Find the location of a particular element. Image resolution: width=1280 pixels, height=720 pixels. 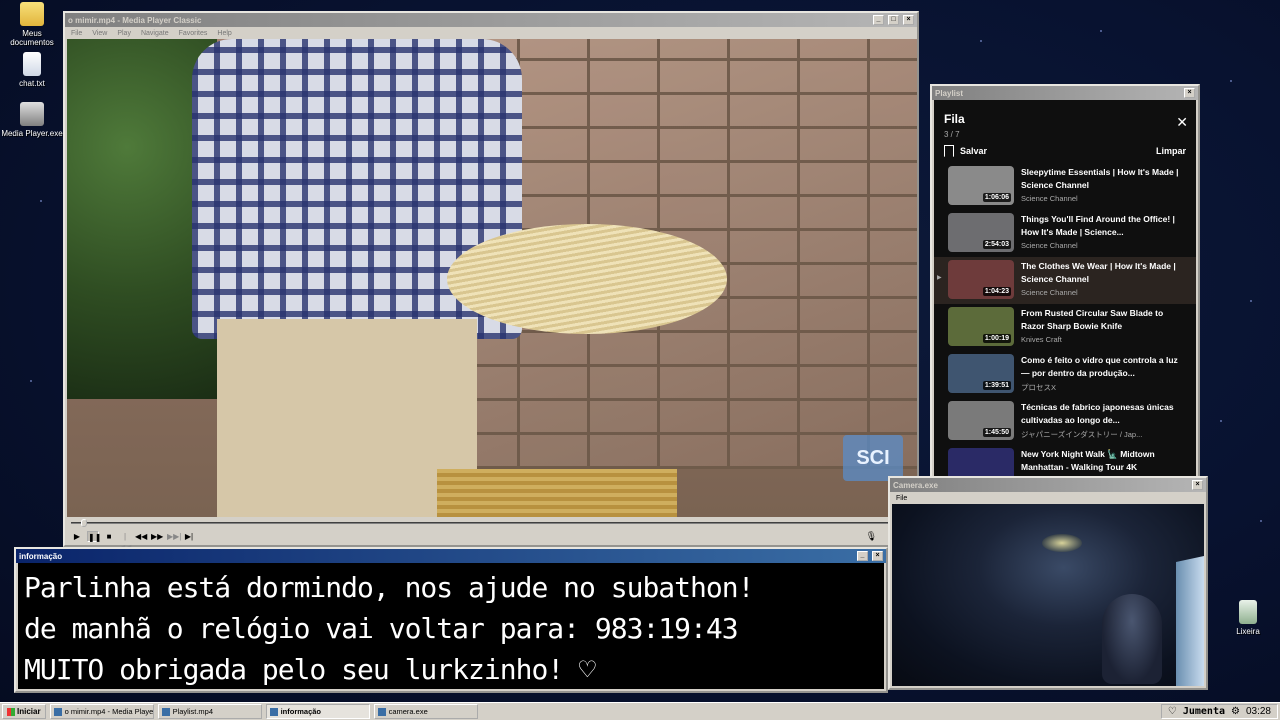

save-button: Salvar is located at coordinates (973, 151).